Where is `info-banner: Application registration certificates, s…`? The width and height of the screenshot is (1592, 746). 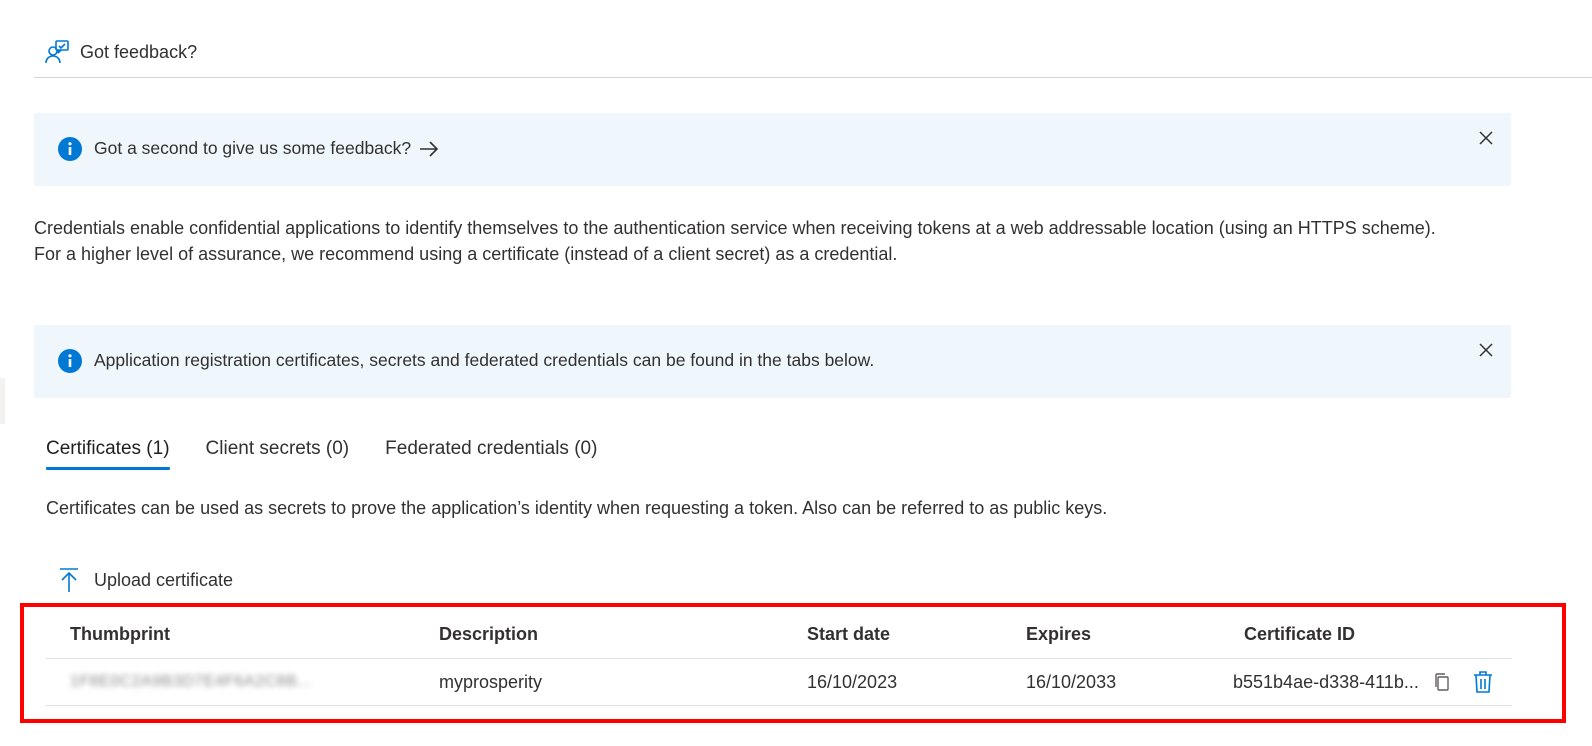
info-banner: Application registration certificates, s… is located at coordinates (772, 361).